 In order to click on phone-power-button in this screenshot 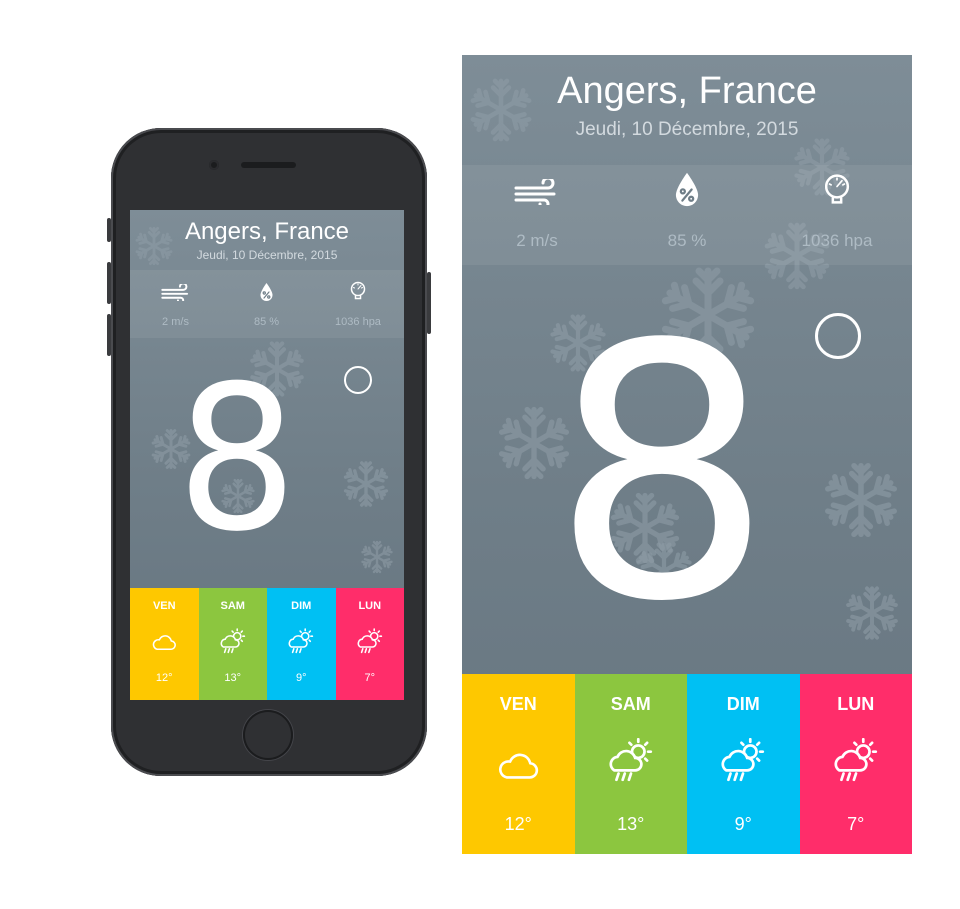, I will do `click(429, 303)`.